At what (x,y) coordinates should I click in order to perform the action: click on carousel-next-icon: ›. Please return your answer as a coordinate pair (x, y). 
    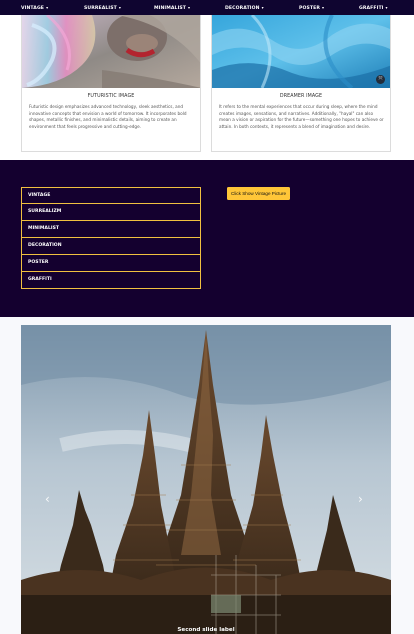
    Looking at the image, I should click on (360, 499).